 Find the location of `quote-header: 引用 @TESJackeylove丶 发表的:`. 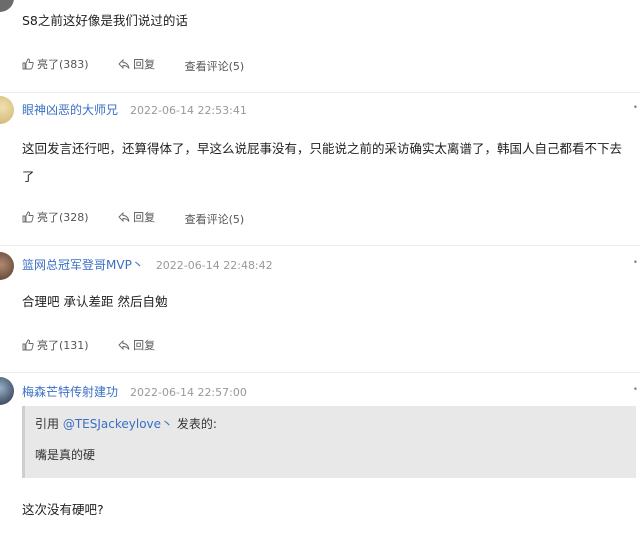

quote-header: 引用 @TESJackeylove丶 发表的: is located at coordinates (126, 423).